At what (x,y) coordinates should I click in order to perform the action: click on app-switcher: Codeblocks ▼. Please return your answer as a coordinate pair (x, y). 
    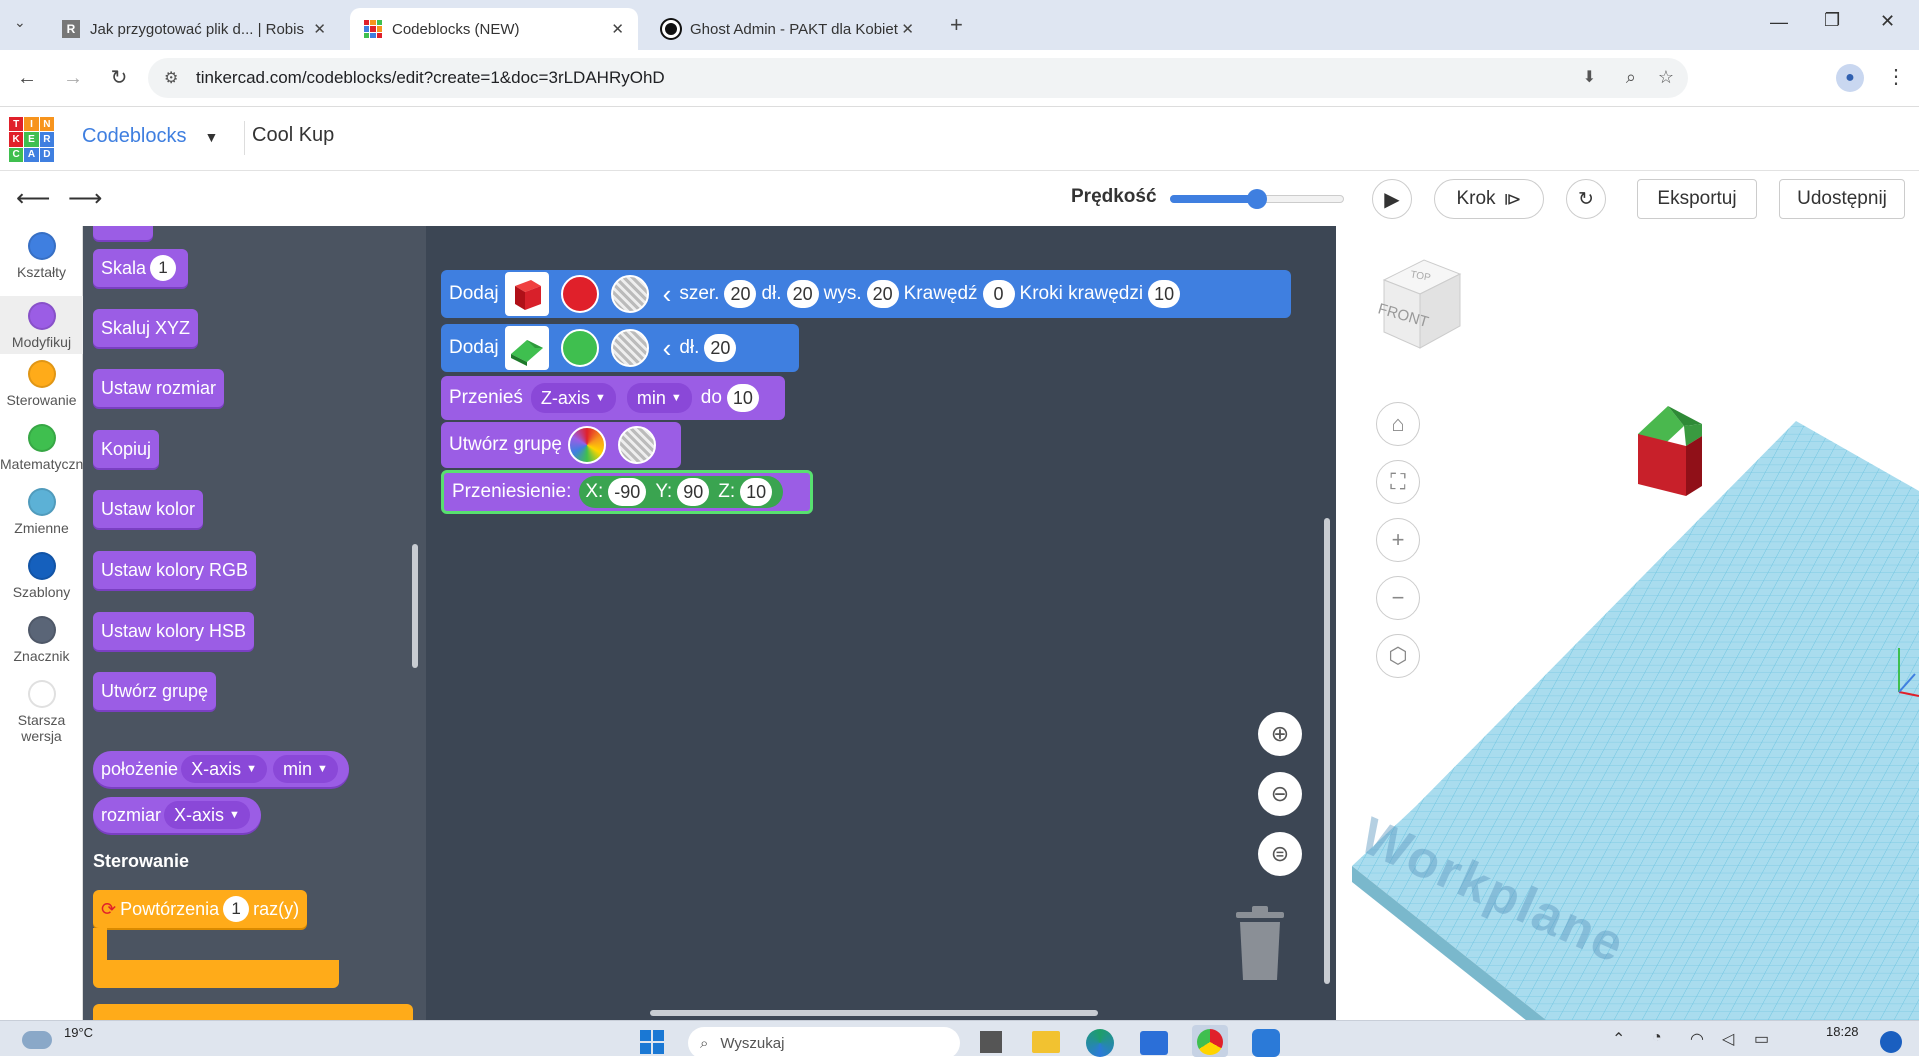
    Looking at the image, I should click on (150, 136).